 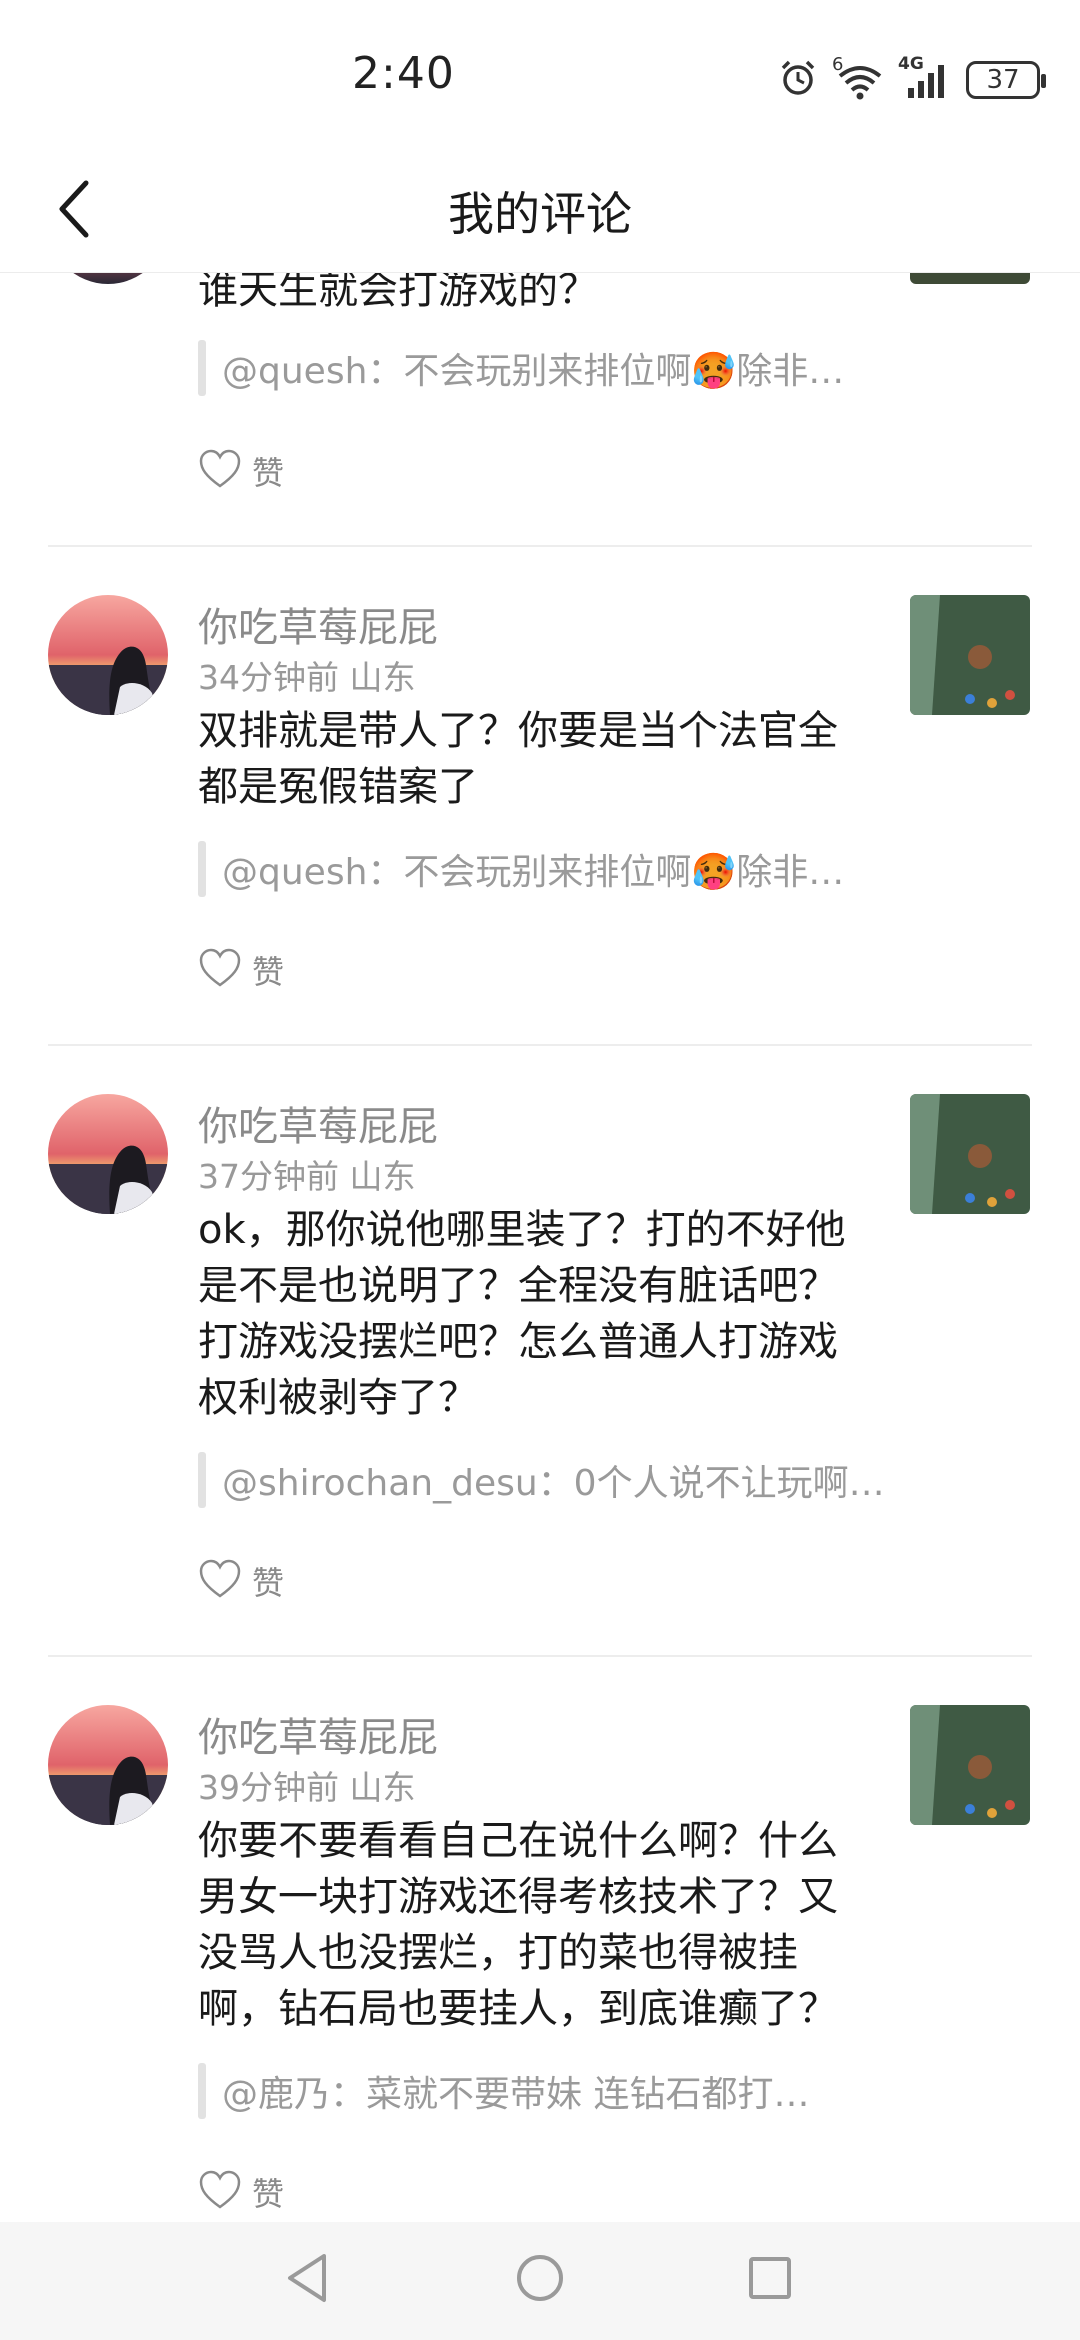 What do you see at coordinates (518, 759) in the screenshot?
I see `comment-text: 双排就是带人了？你要是当个法官全 都是冤假错案了` at bounding box center [518, 759].